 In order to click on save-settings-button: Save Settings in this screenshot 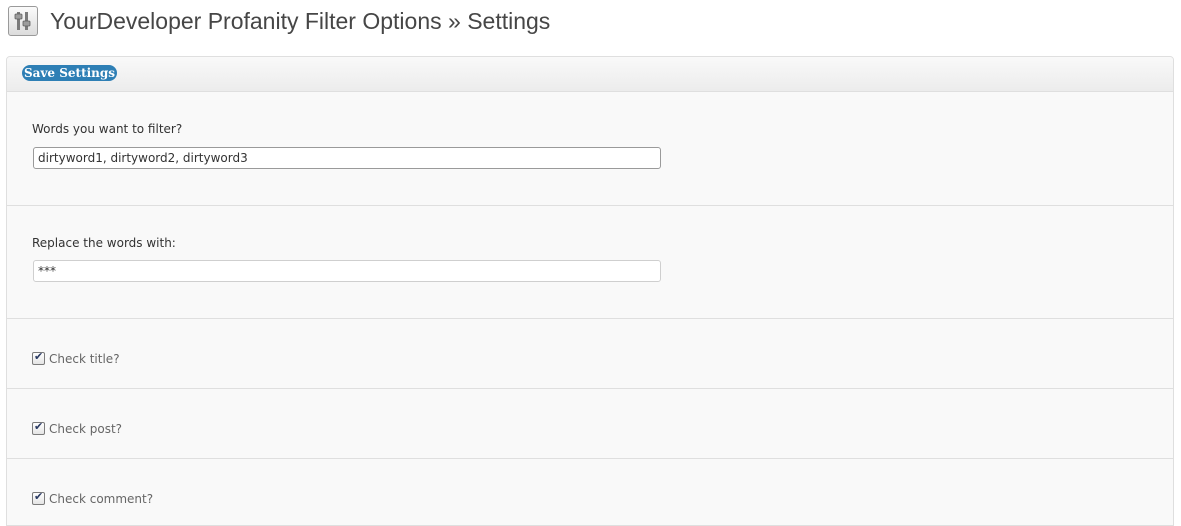, I will do `click(70, 73)`.